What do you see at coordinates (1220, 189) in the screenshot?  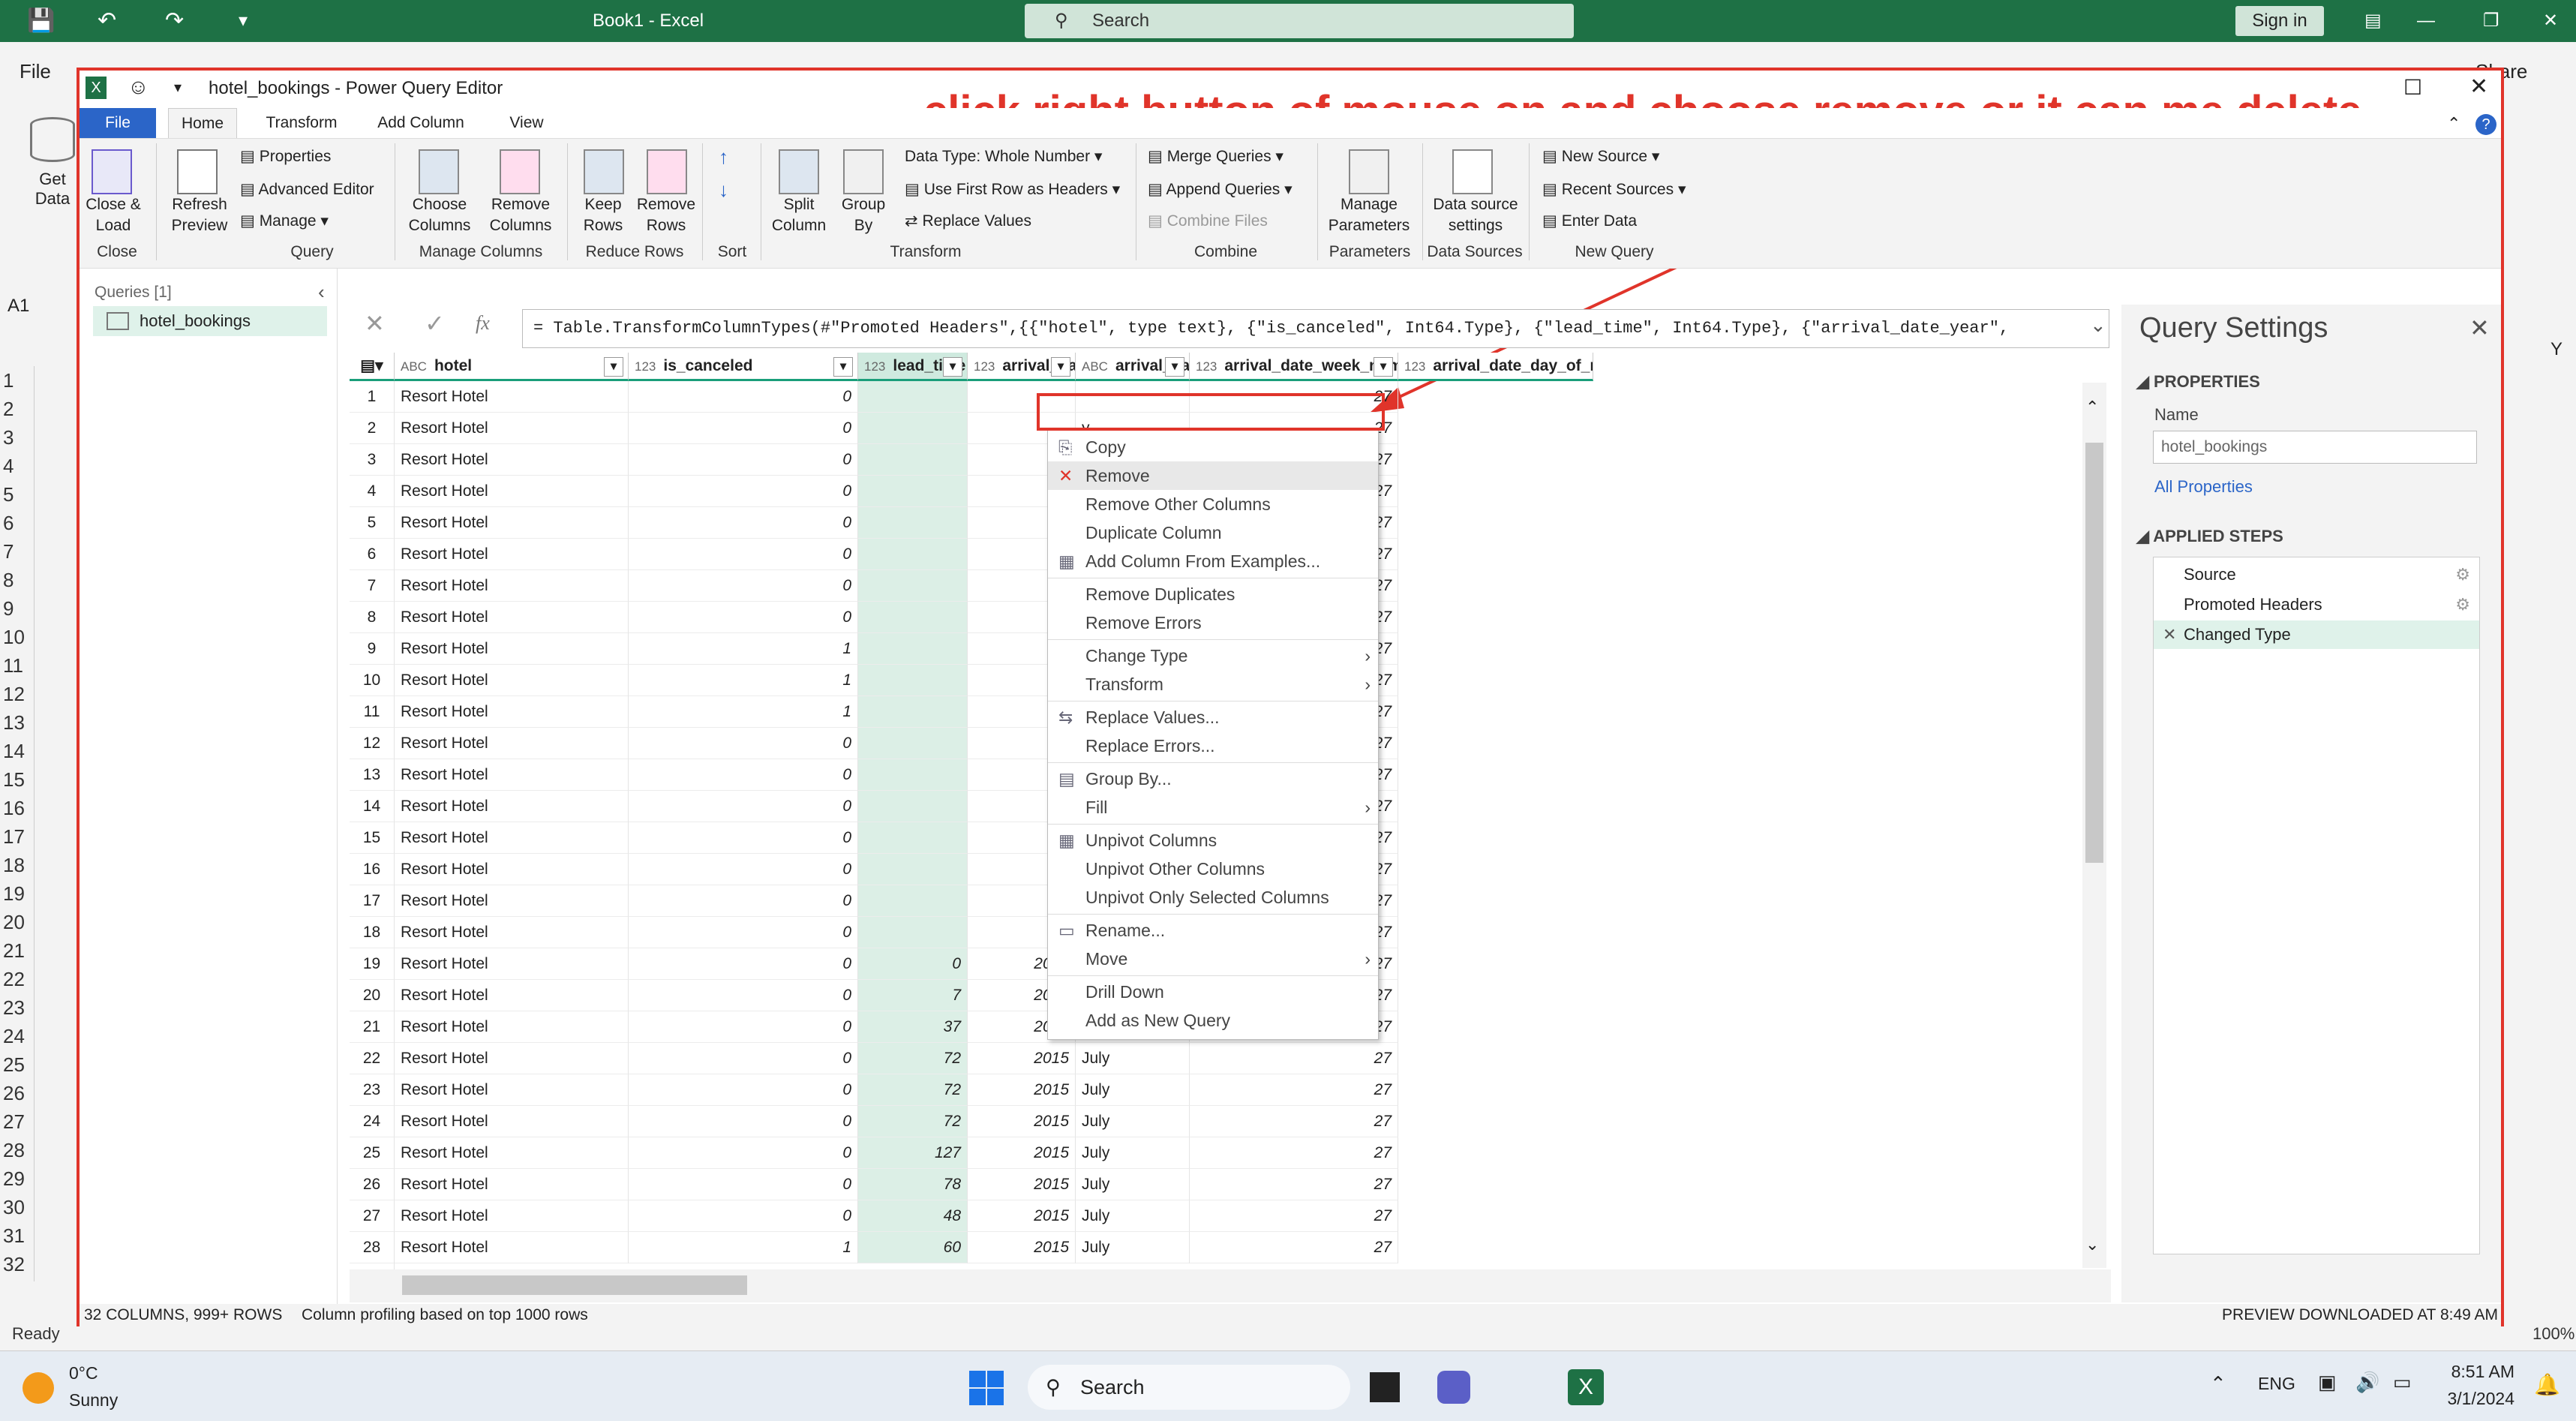 I see `append-queries-button: ▤ Append Queries ▾` at bounding box center [1220, 189].